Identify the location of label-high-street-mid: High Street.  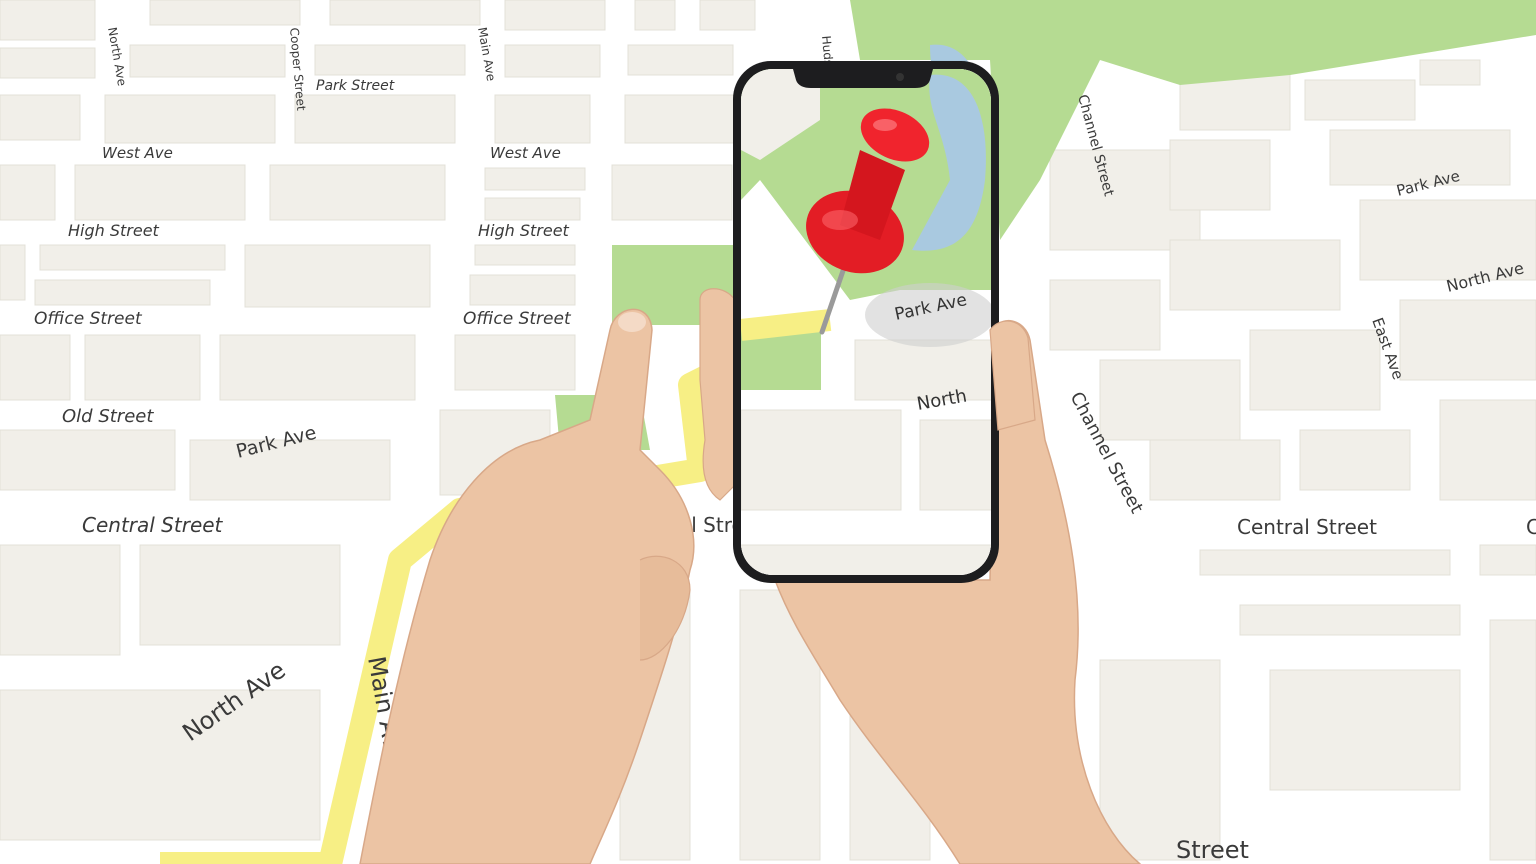
(524, 230).